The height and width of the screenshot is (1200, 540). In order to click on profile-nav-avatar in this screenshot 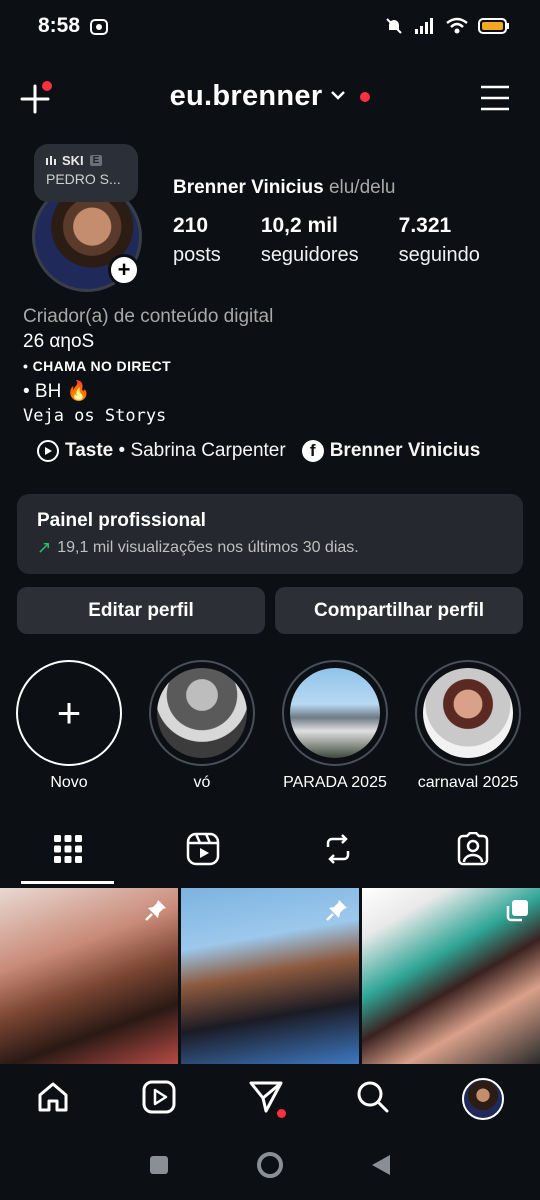, I will do `click(483, 1099)`.